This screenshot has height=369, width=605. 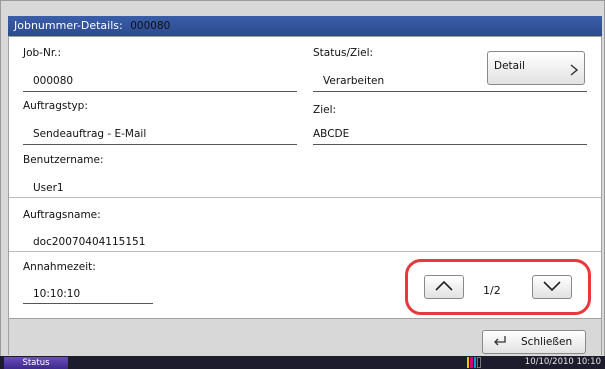 What do you see at coordinates (302, 362) in the screenshot?
I see `system-status-bar: Status 10/10/2010 10:10` at bounding box center [302, 362].